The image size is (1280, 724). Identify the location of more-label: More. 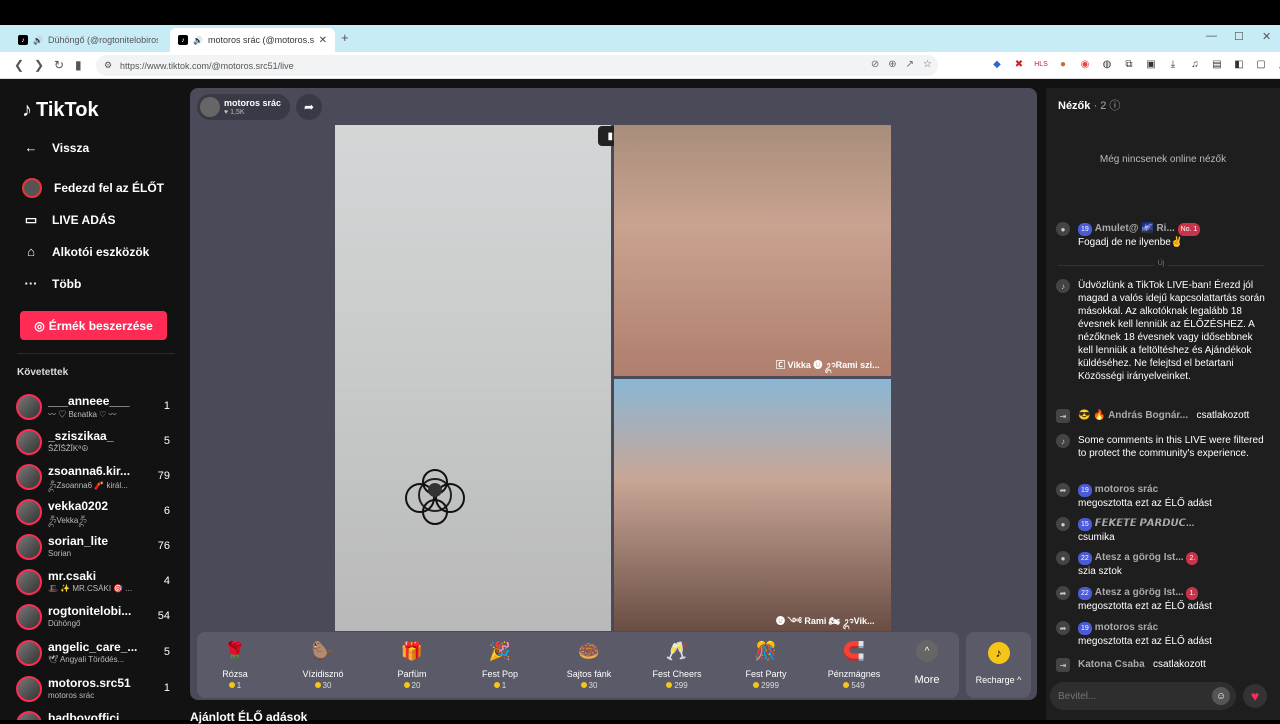
(927, 680).